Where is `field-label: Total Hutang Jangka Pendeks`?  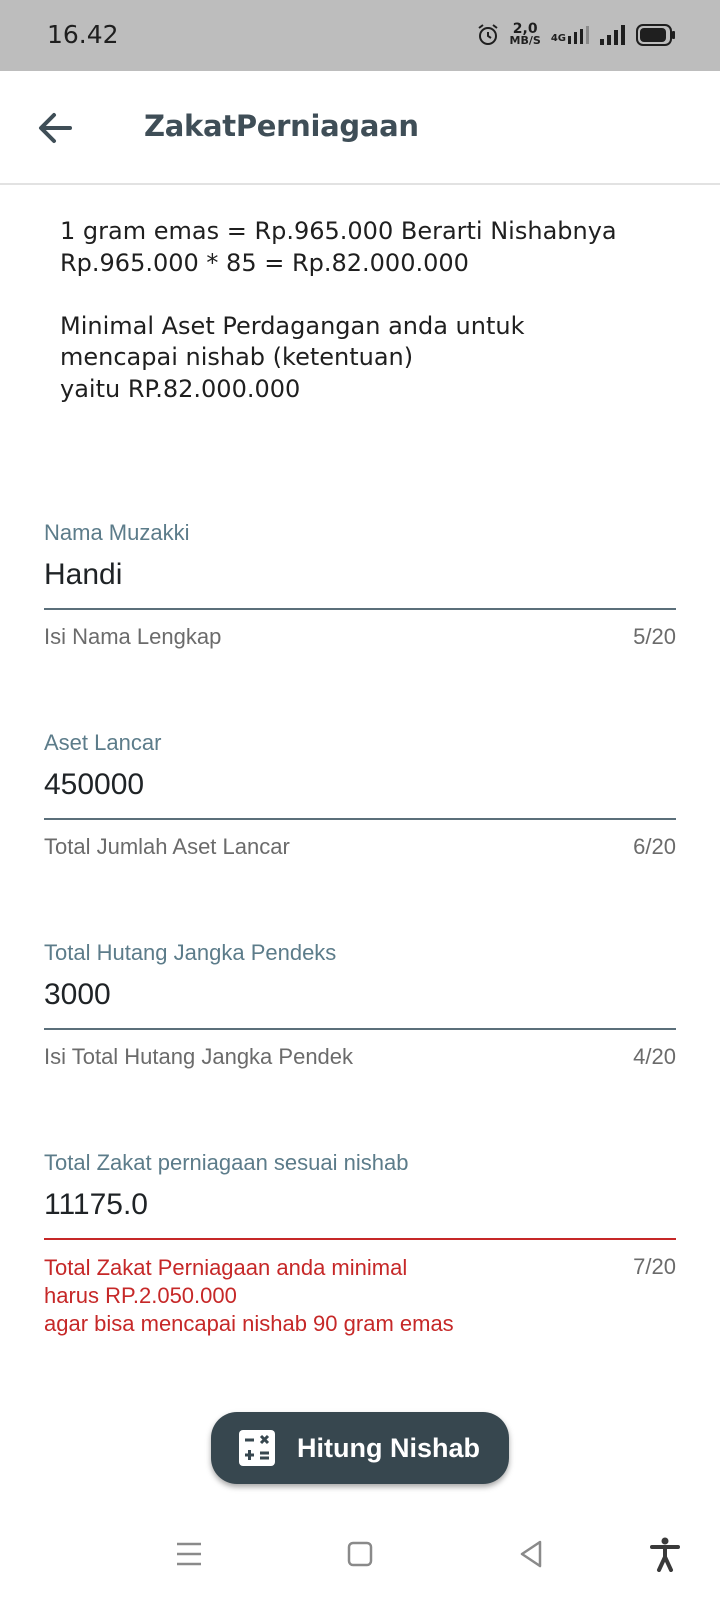
field-label: Total Hutang Jangka Pendeks is located at coordinates (190, 952).